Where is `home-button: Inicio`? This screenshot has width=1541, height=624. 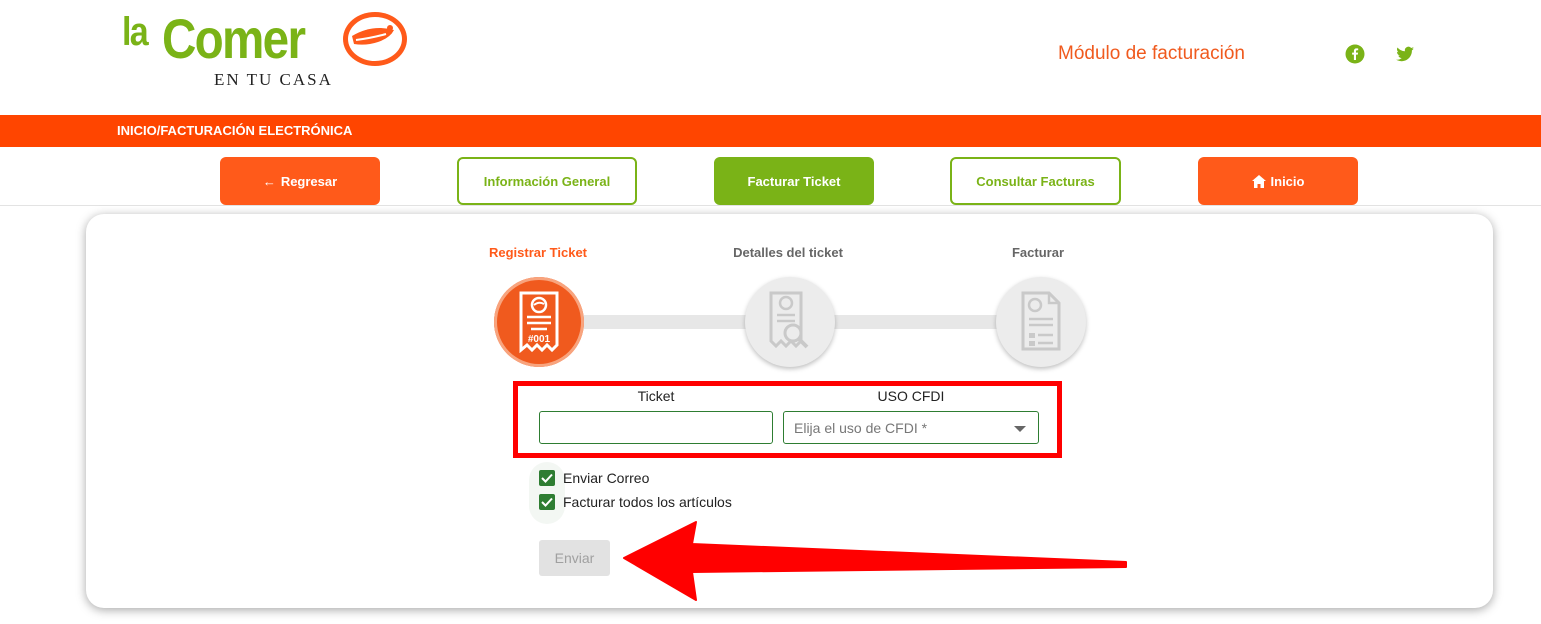
home-button: Inicio is located at coordinates (1278, 181).